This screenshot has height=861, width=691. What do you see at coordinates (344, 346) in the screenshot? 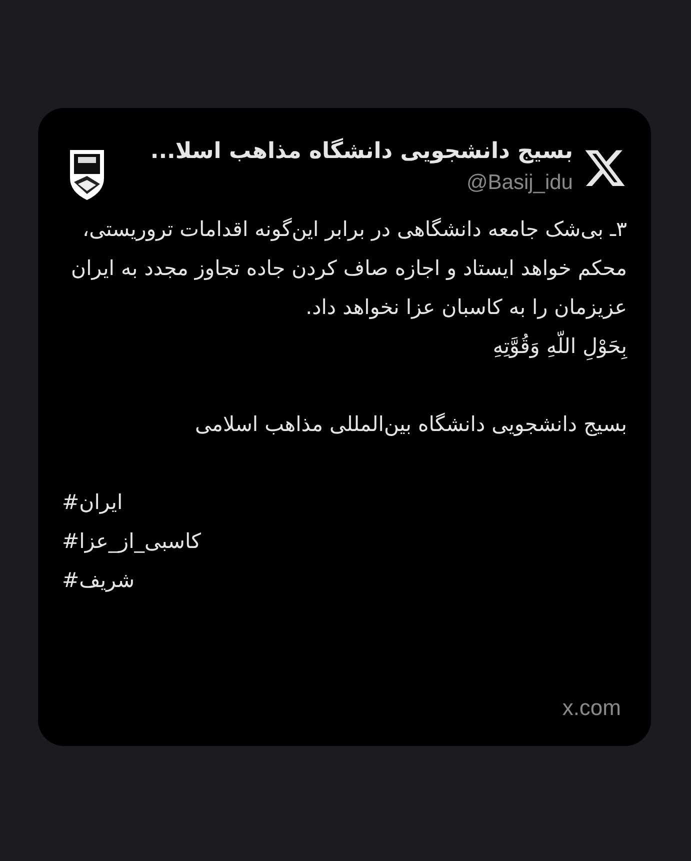
I see `post-text: بِحَوْلِ اللّهِ وَقُوَّتِهِ` at bounding box center [344, 346].